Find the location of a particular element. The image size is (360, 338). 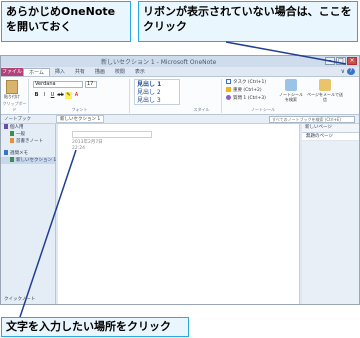

page-title-field is located at coordinates (112, 134).